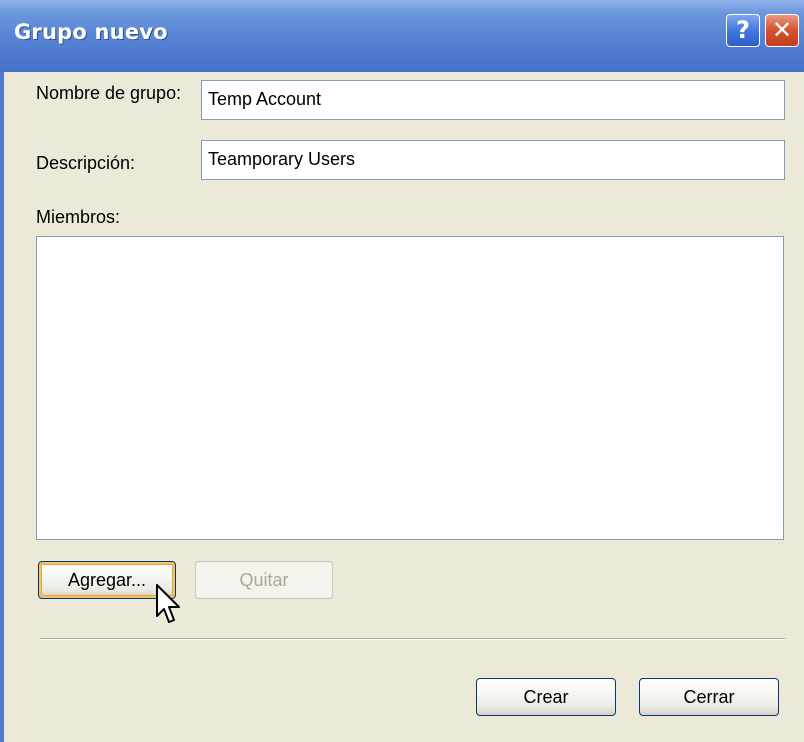 This screenshot has height=742, width=804. Describe the element at coordinates (109, 93) in the screenshot. I see `group-name-label: Nombre de grupo:` at that location.